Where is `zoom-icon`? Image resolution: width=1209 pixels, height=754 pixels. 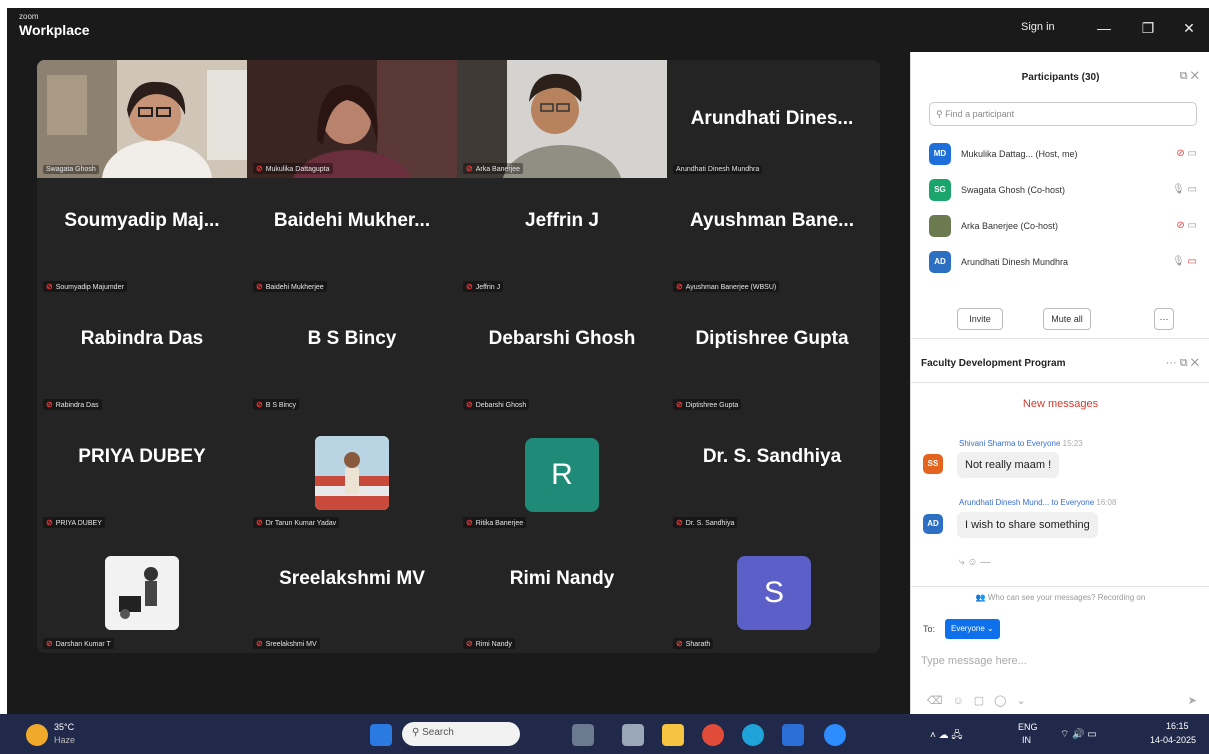 zoom-icon is located at coordinates (835, 735).